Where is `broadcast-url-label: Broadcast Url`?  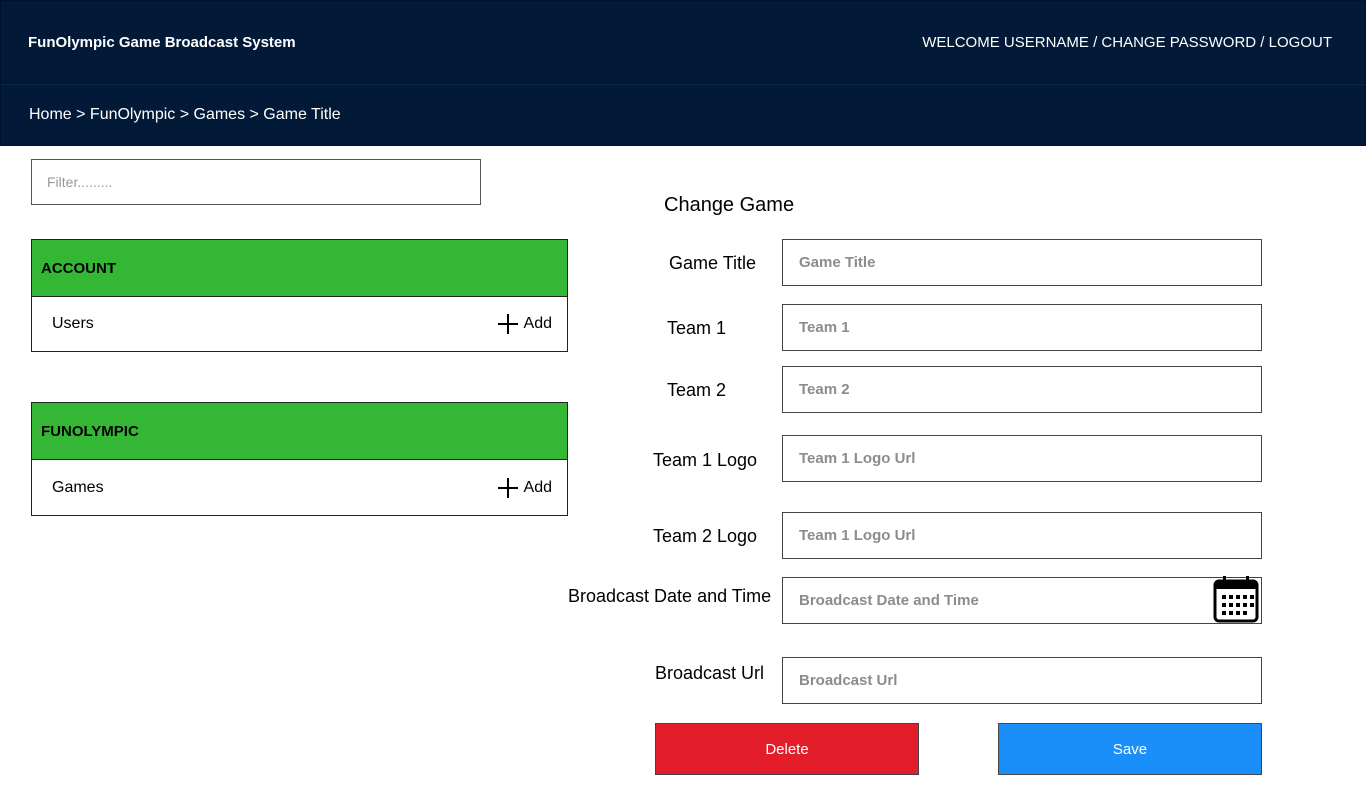
broadcast-url-label: Broadcast Url is located at coordinates (710, 673).